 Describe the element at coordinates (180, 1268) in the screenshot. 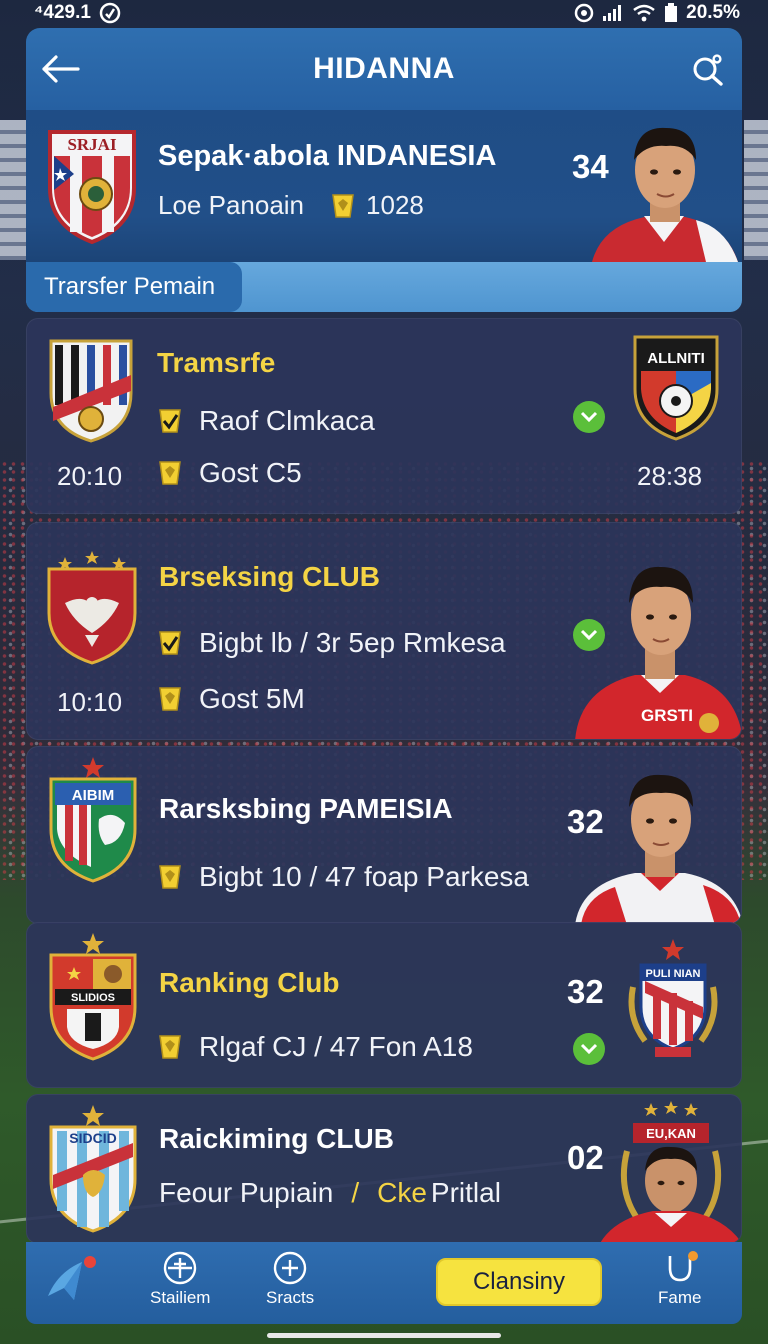

I see `stadium-icon` at that location.